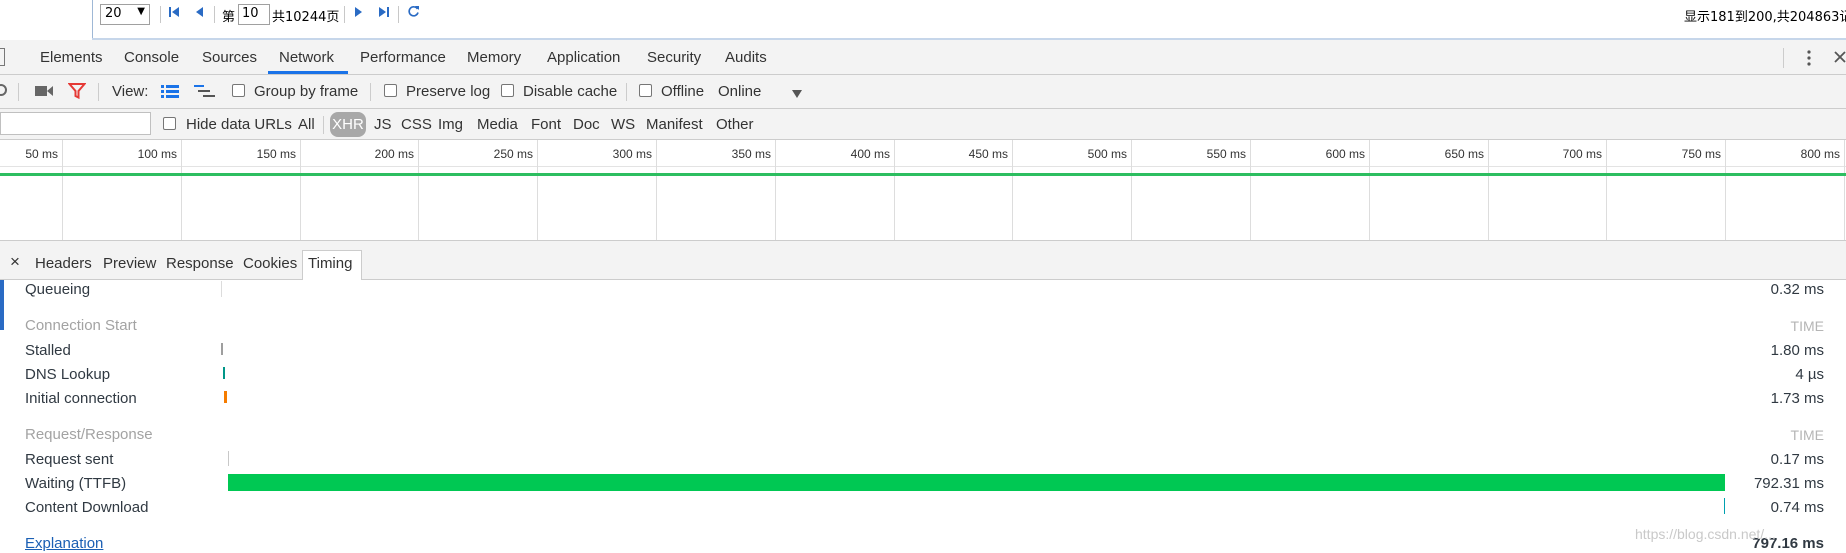 This screenshot has height=553, width=1846. What do you see at coordinates (976, 482) in the screenshot?
I see `waiting-ttfb-bar` at bounding box center [976, 482].